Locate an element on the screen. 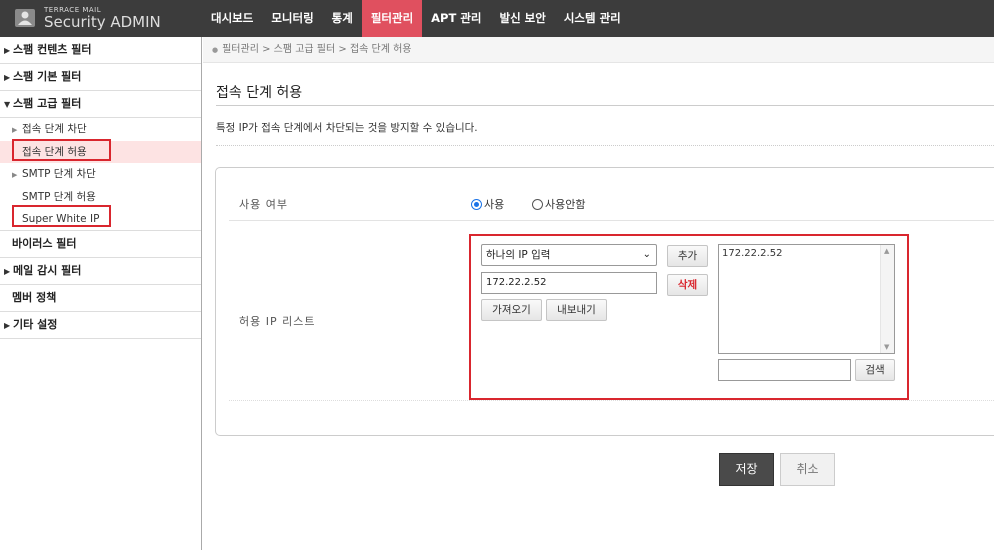 The height and width of the screenshot is (550, 994). sidebar-subitem-smtp-allow: SMTP 단계 허용 is located at coordinates (100, 197).